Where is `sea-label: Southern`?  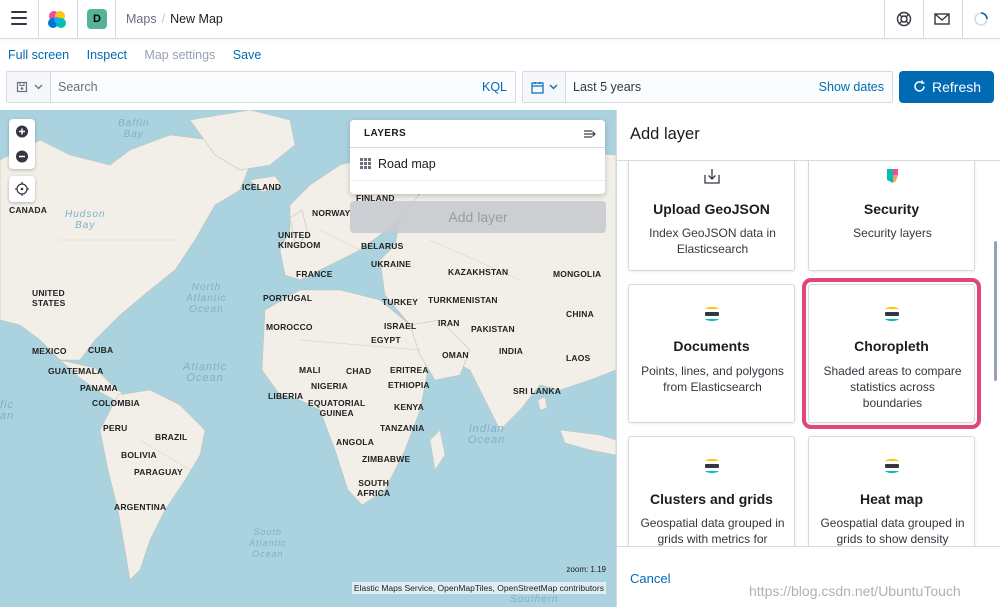 sea-label: Southern is located at coordinates (534, 599).